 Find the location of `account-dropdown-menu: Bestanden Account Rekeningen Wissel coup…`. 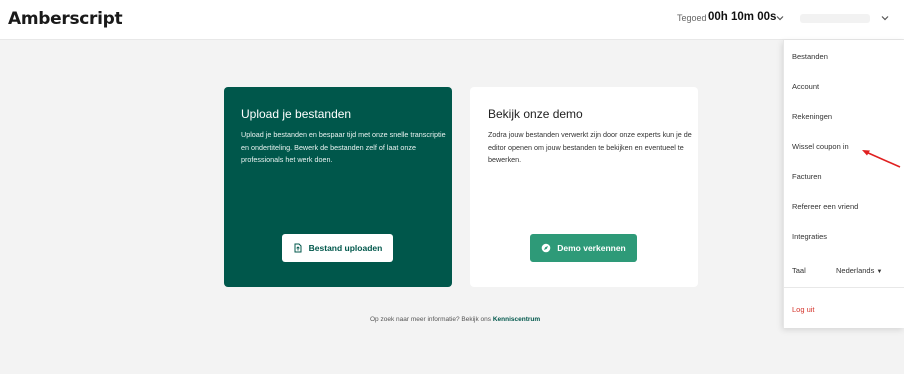

account-dropdown-menu: Bestanden Account Rekeningen Wissel coup… is located at coordinates (843, 184).